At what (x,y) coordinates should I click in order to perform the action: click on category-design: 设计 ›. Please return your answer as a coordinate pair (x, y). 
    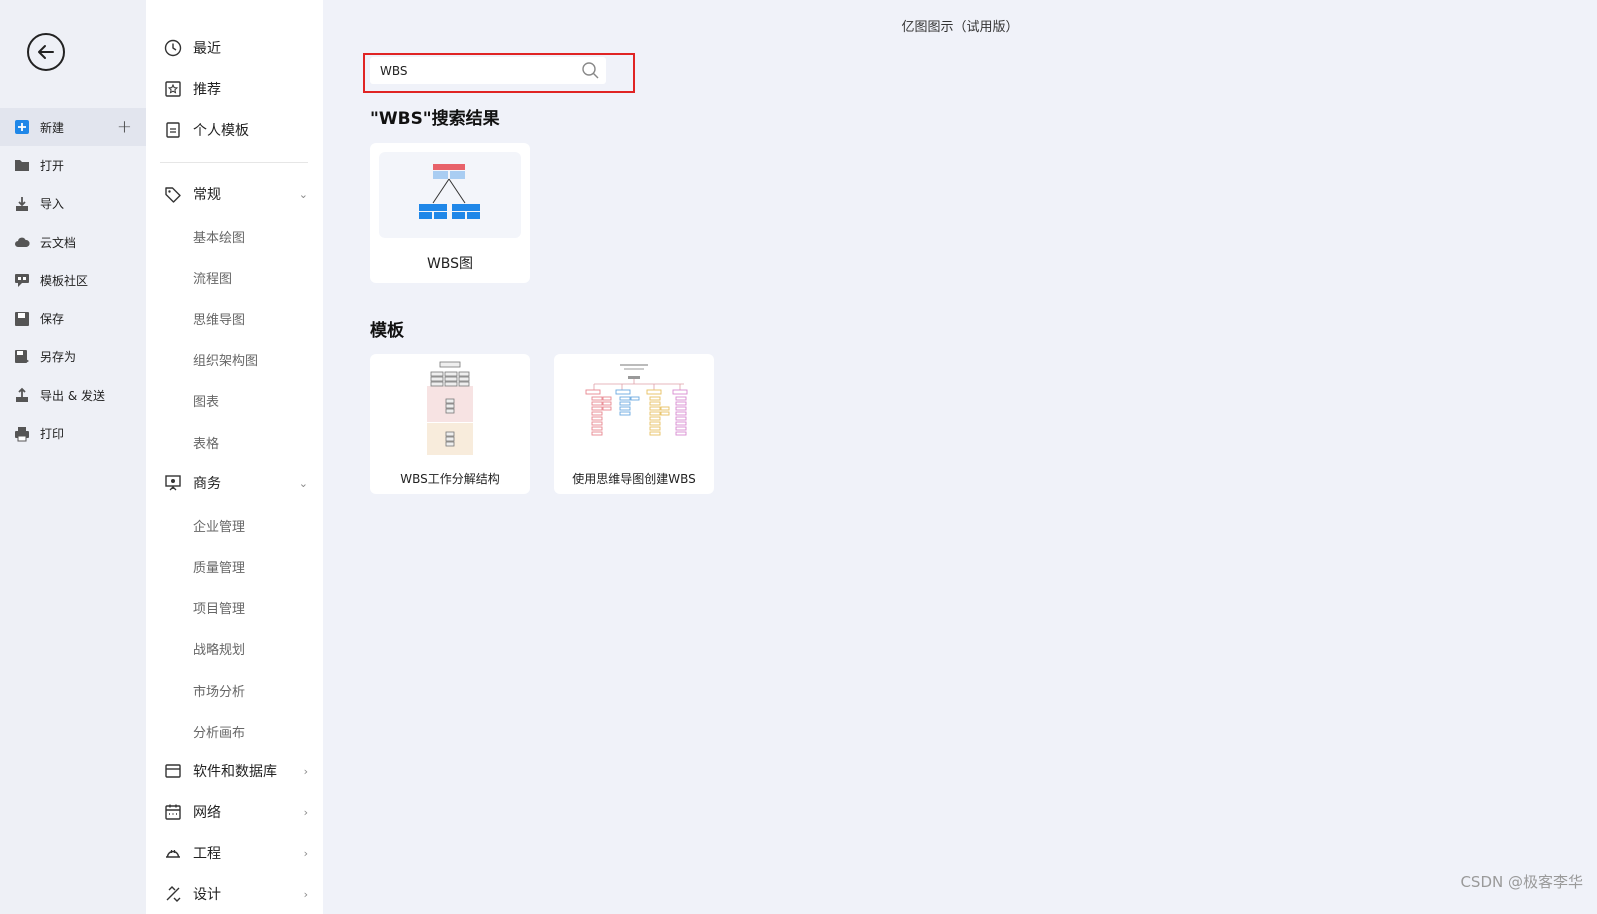
    Looking at the image, I should click on (236, 894).